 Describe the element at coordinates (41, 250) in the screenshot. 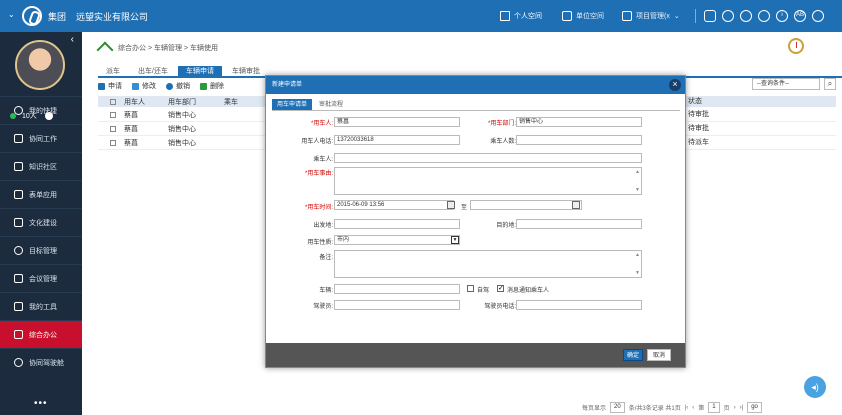

I see `sidebar-item-goals: 目标管理` at that location.